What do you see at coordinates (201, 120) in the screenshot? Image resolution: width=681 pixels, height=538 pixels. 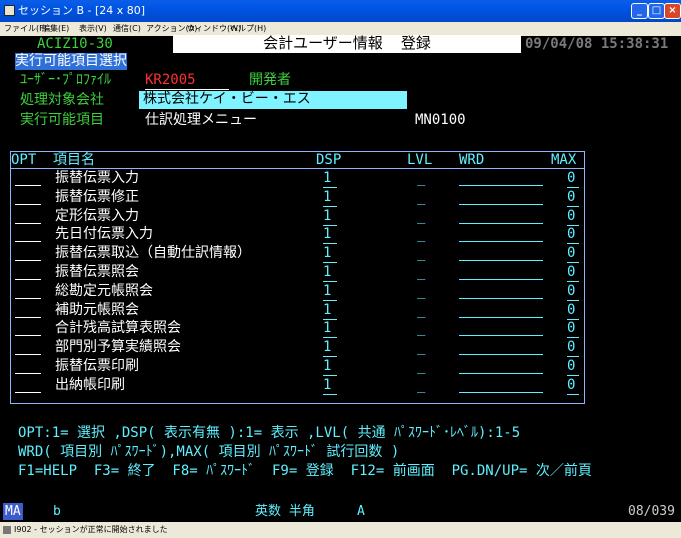 I see `executable-value: 仕訳処理メニュー` at bounding box center [201, 120].